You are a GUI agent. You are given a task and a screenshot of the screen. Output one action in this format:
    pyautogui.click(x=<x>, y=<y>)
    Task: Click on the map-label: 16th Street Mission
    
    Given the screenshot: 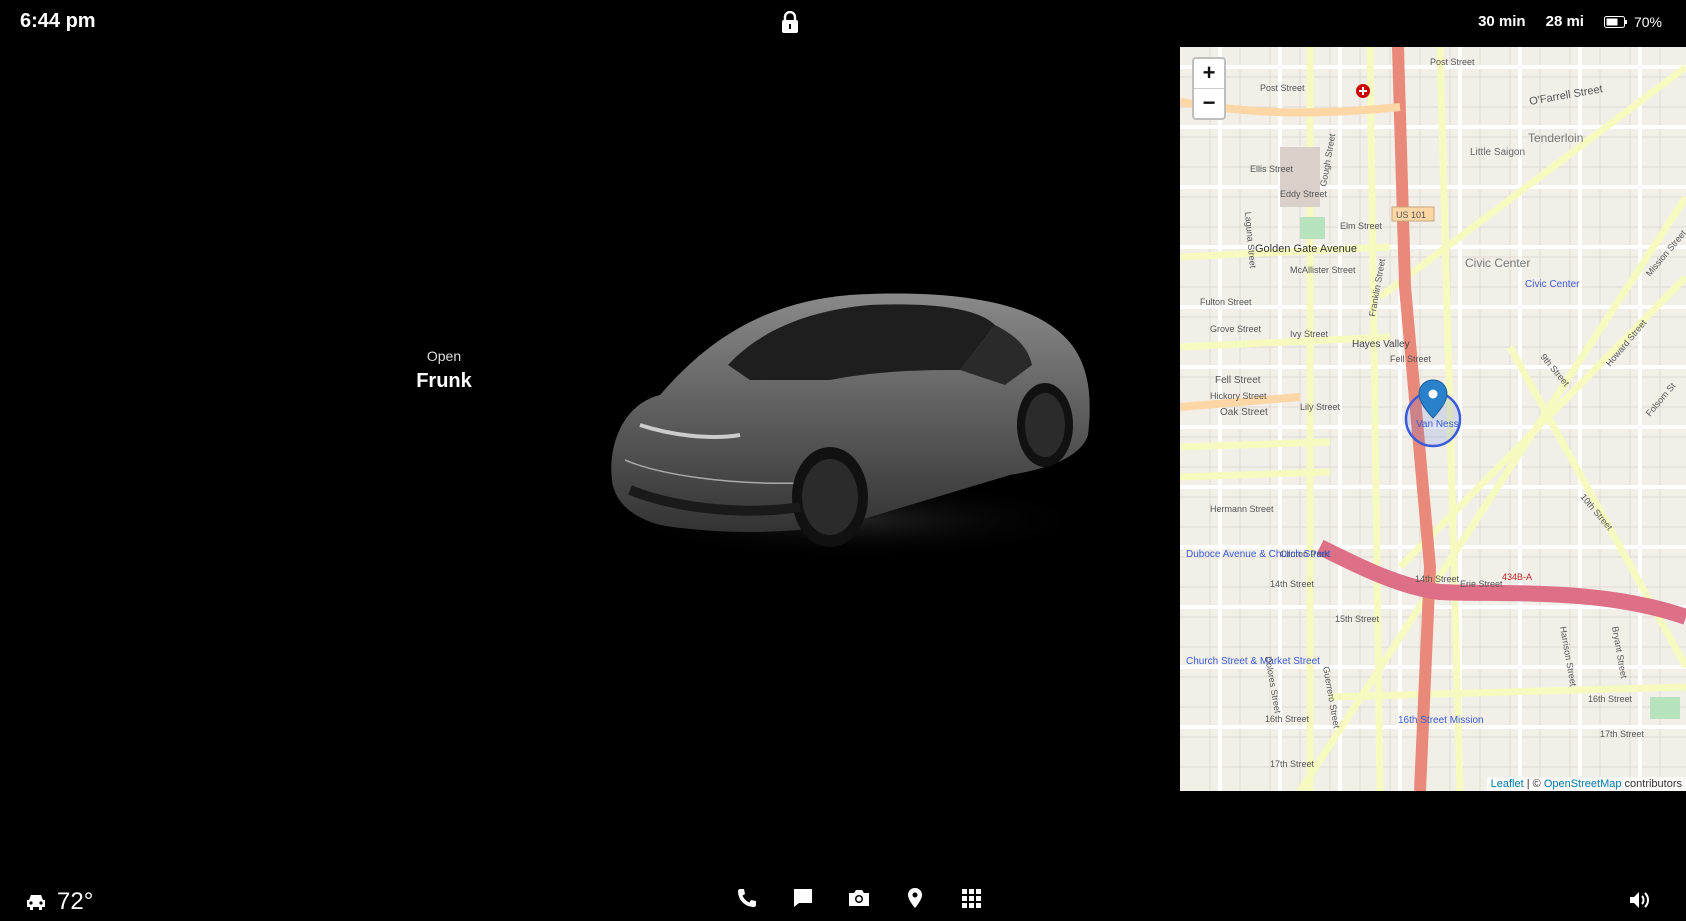 What is the action you would take?
    pyautogui.click(x=1441, y=720)
    